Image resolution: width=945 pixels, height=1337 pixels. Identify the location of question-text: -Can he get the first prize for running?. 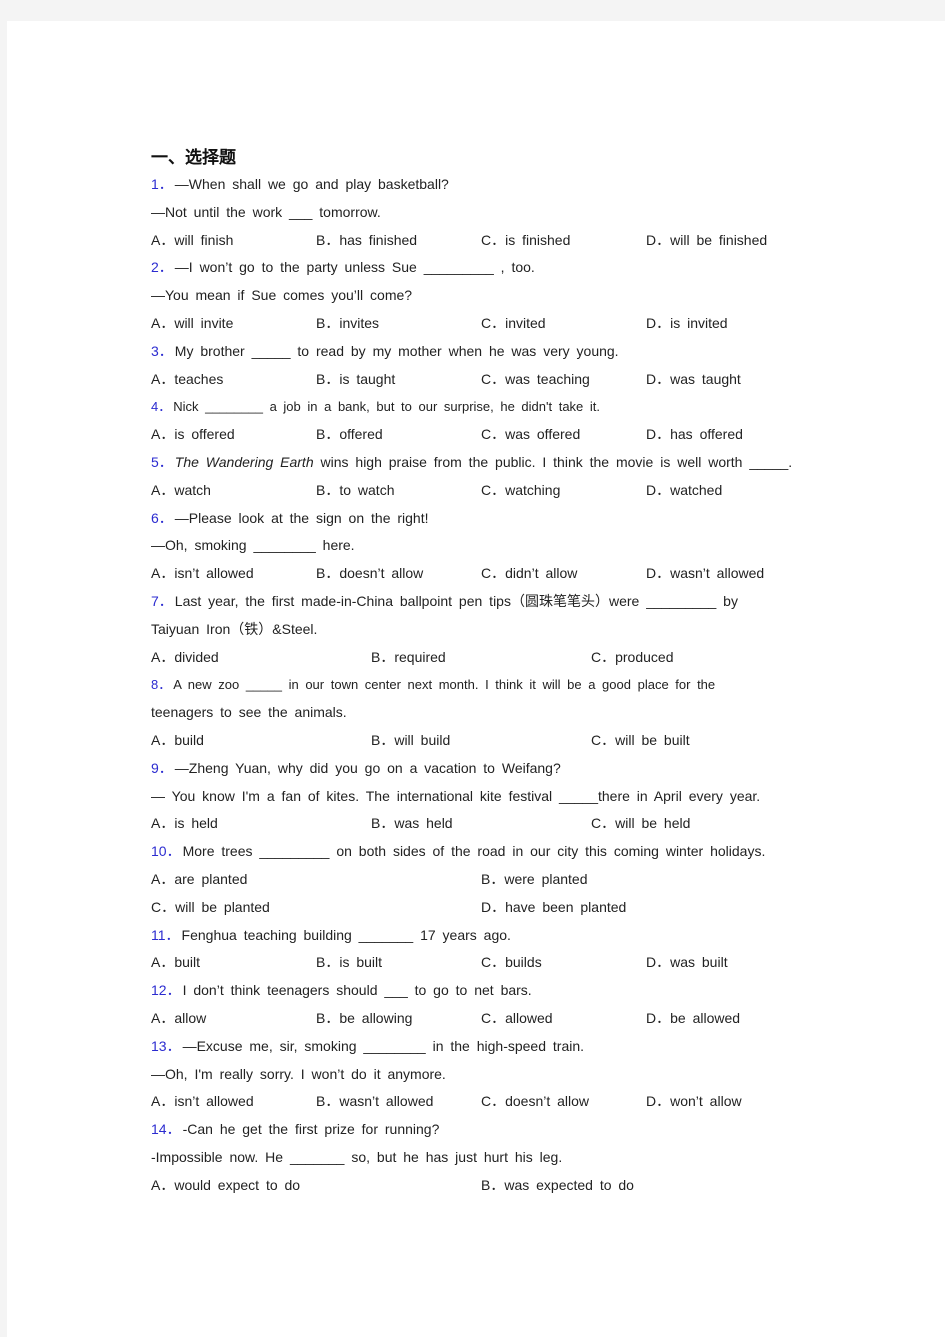
(311, 1129).